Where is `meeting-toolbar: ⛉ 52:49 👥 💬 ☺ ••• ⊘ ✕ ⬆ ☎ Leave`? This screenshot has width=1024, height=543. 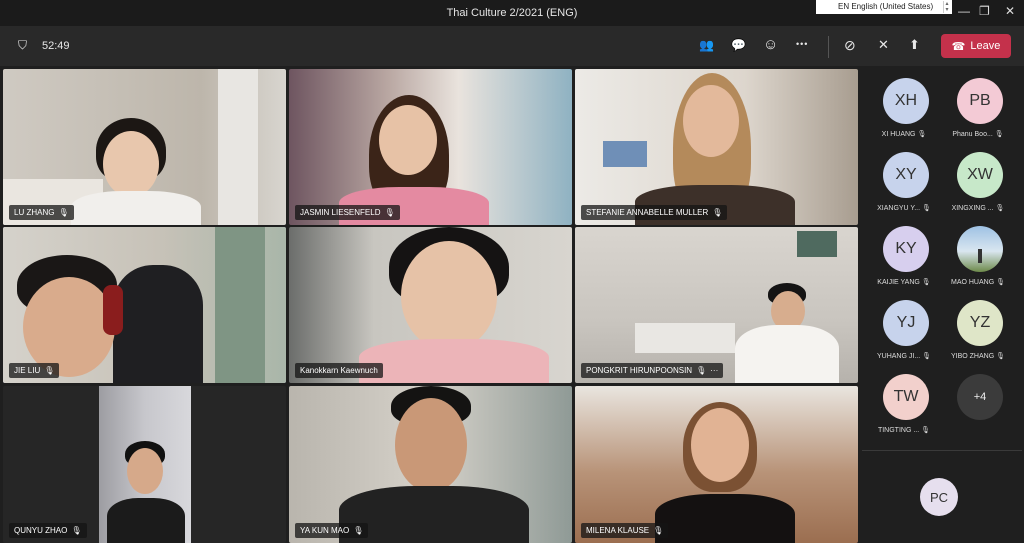 meeting-toolbar: ⛉ 52:49 👥 💬 ☺ ••• ⊘ ✕ ⬆ ☎ Leave is located at coordinates (512, 46).